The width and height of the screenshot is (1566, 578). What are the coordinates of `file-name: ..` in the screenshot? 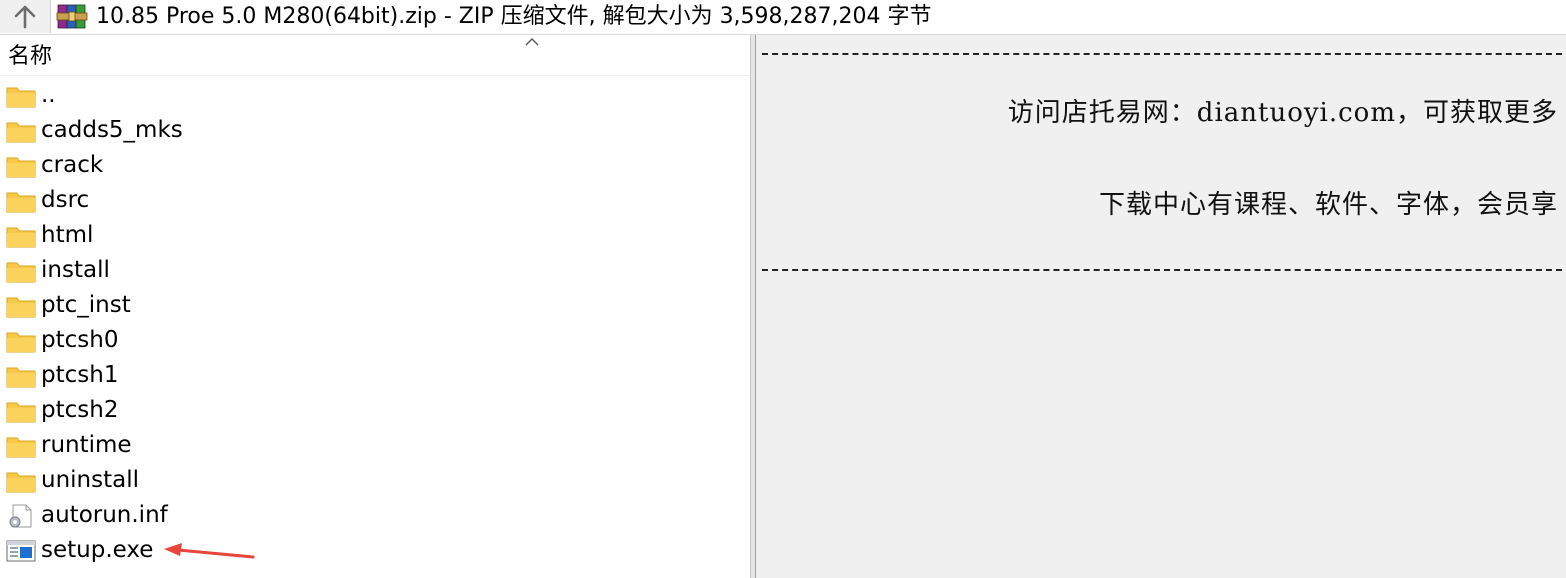 It's located at (48, 95).